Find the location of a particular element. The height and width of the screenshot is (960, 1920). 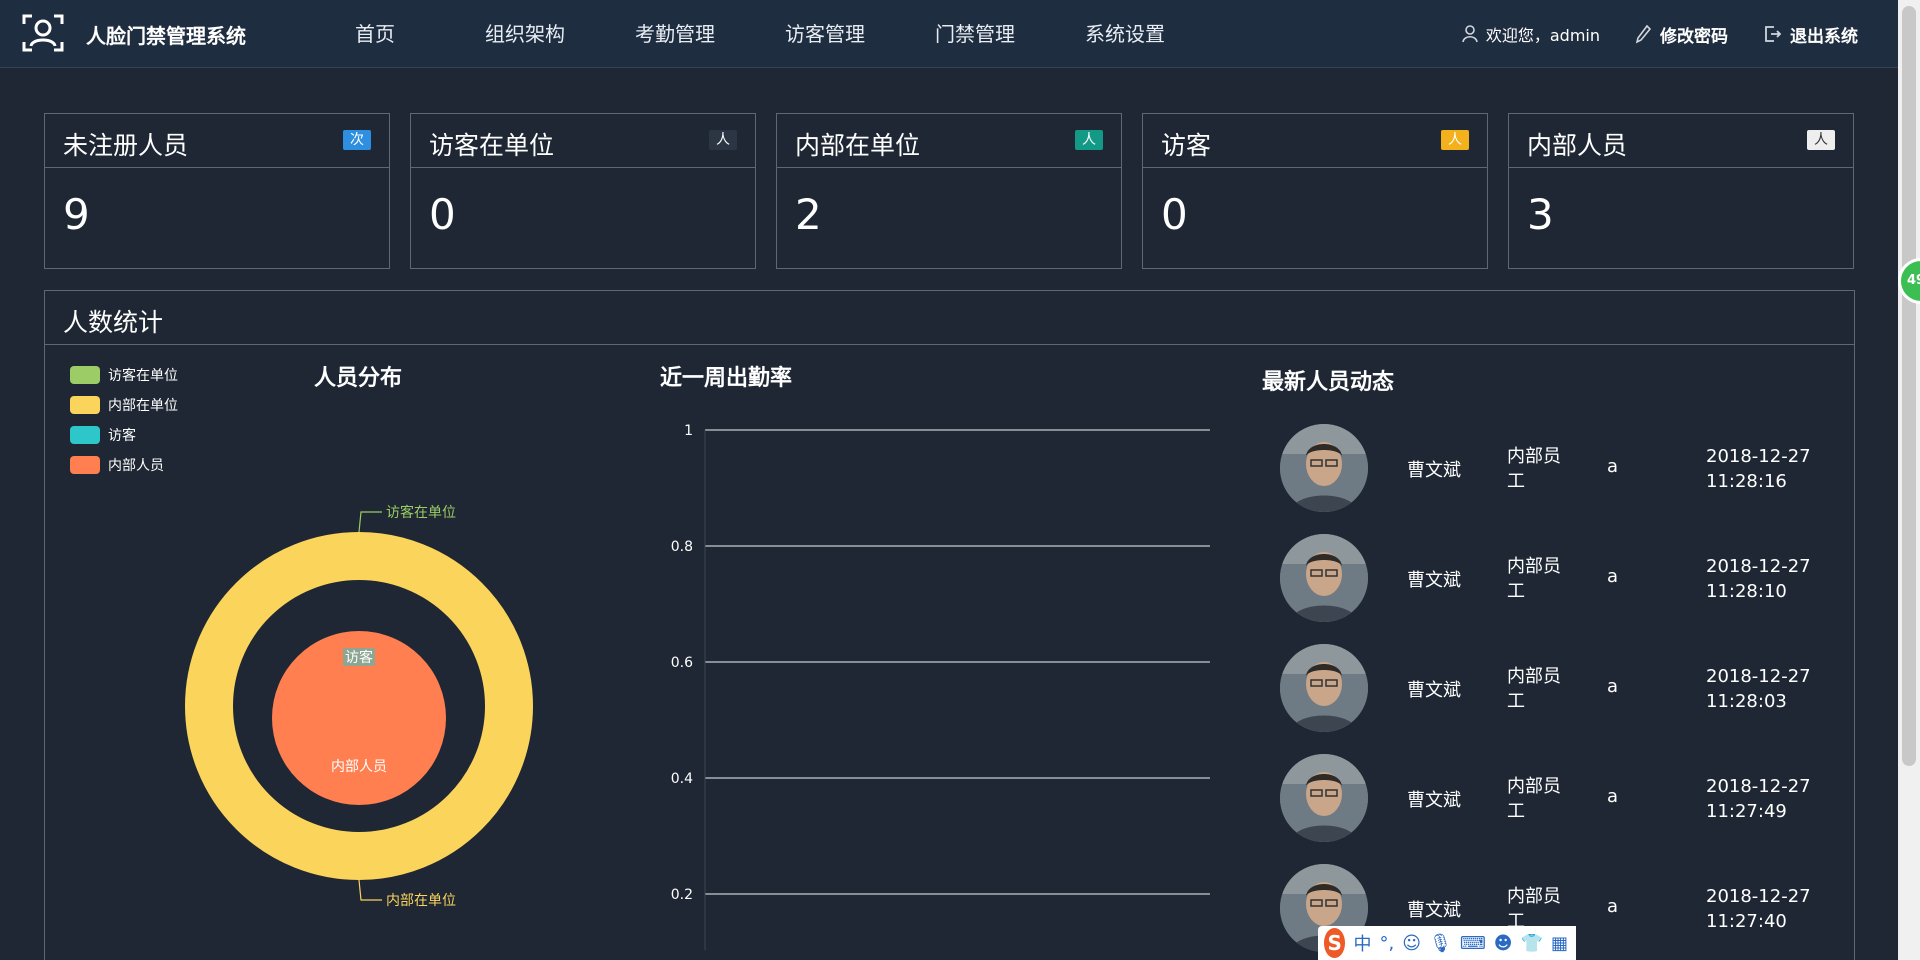

list-item: 曹文斌 内部员工 a 2018-12-27 11:28:10 is located at coordinates (1557, 585).